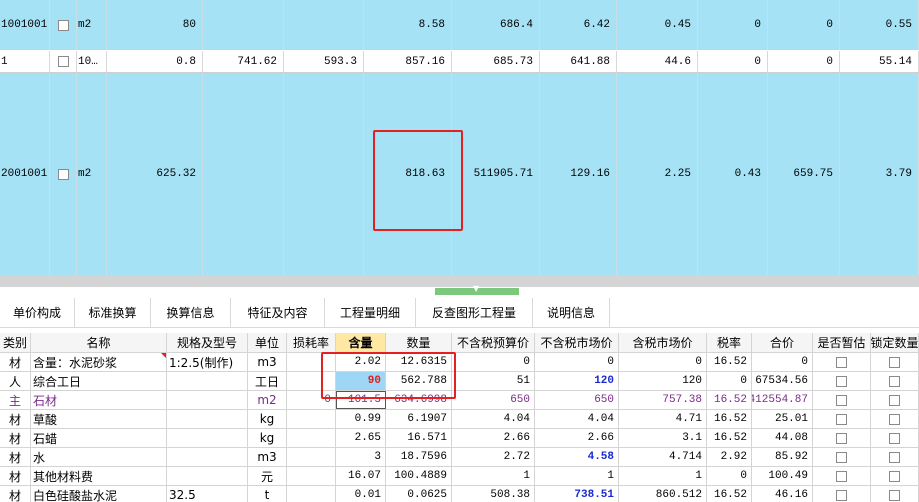  What do you see at coordinates (663, 342) in the screenshot?
I see `col-header-market-price-tax: 含税市场价` at bounding box center [663, 342].